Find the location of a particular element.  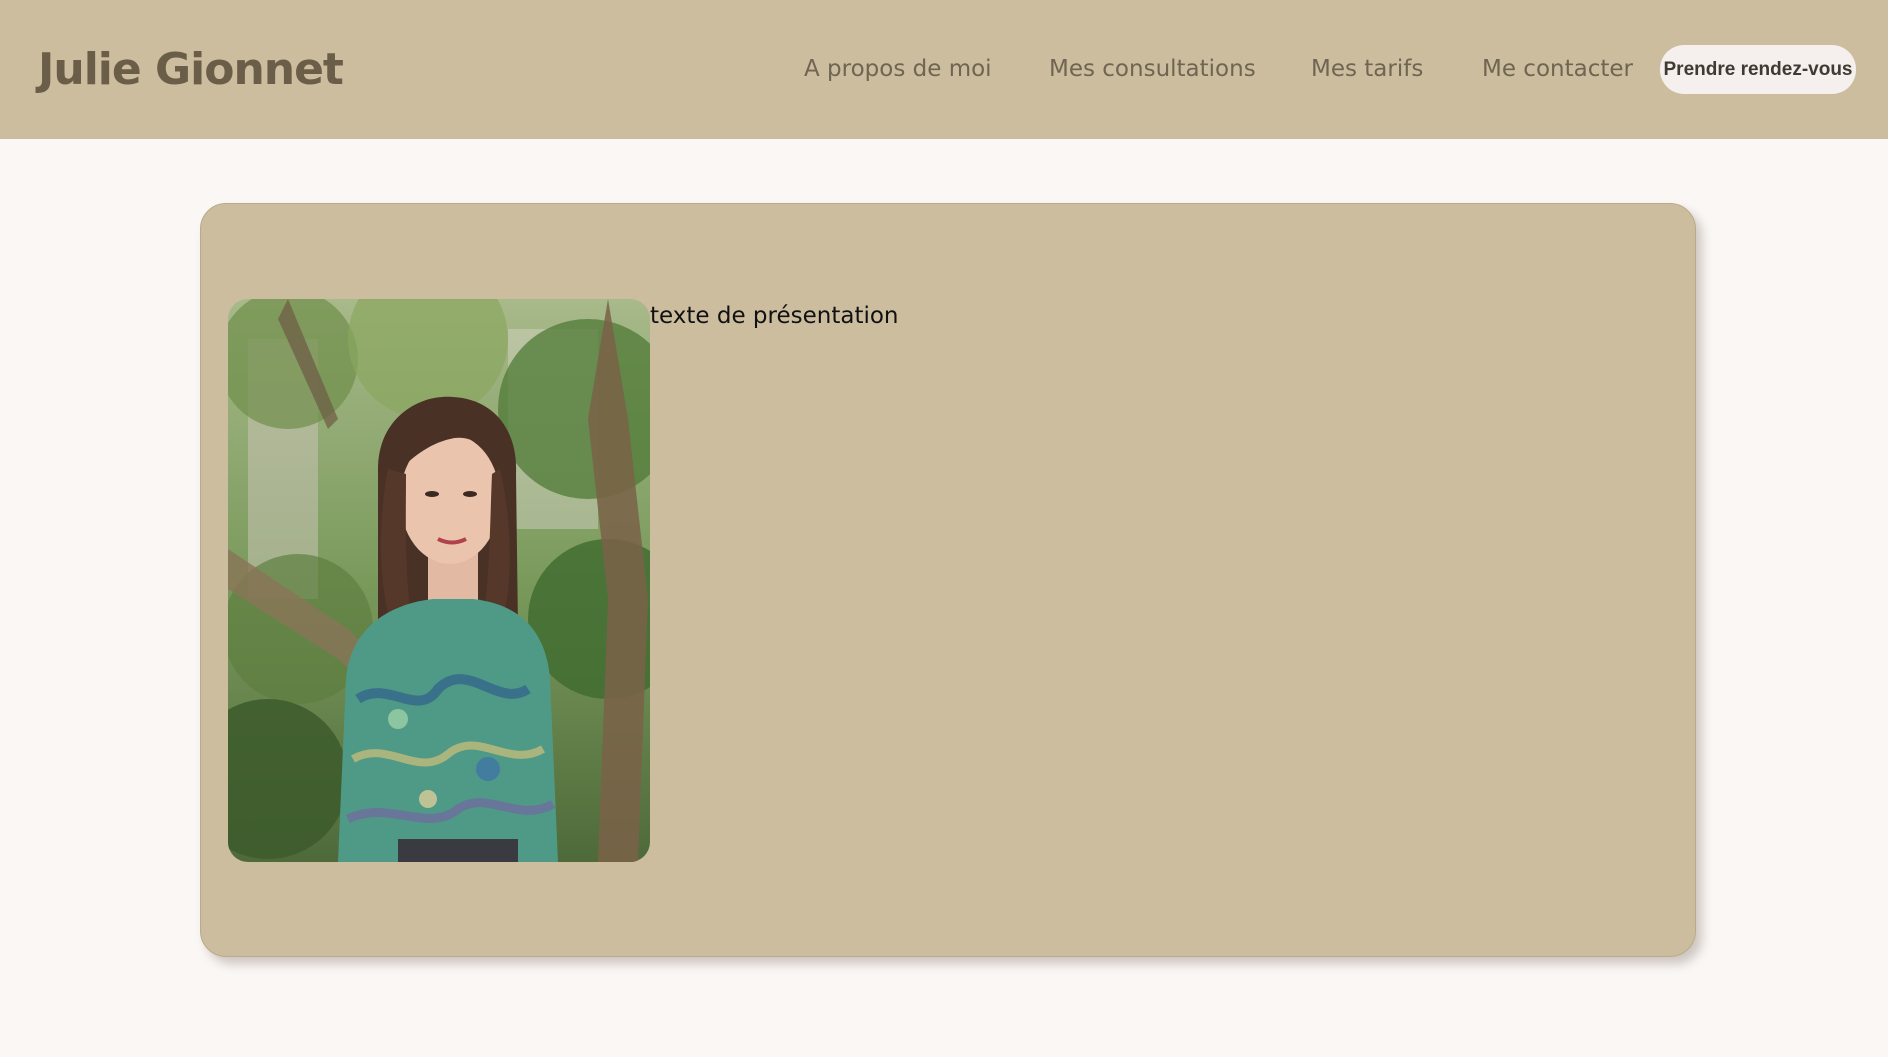

nav-link-about: A propos de moi is located at coordinates (898, 69).